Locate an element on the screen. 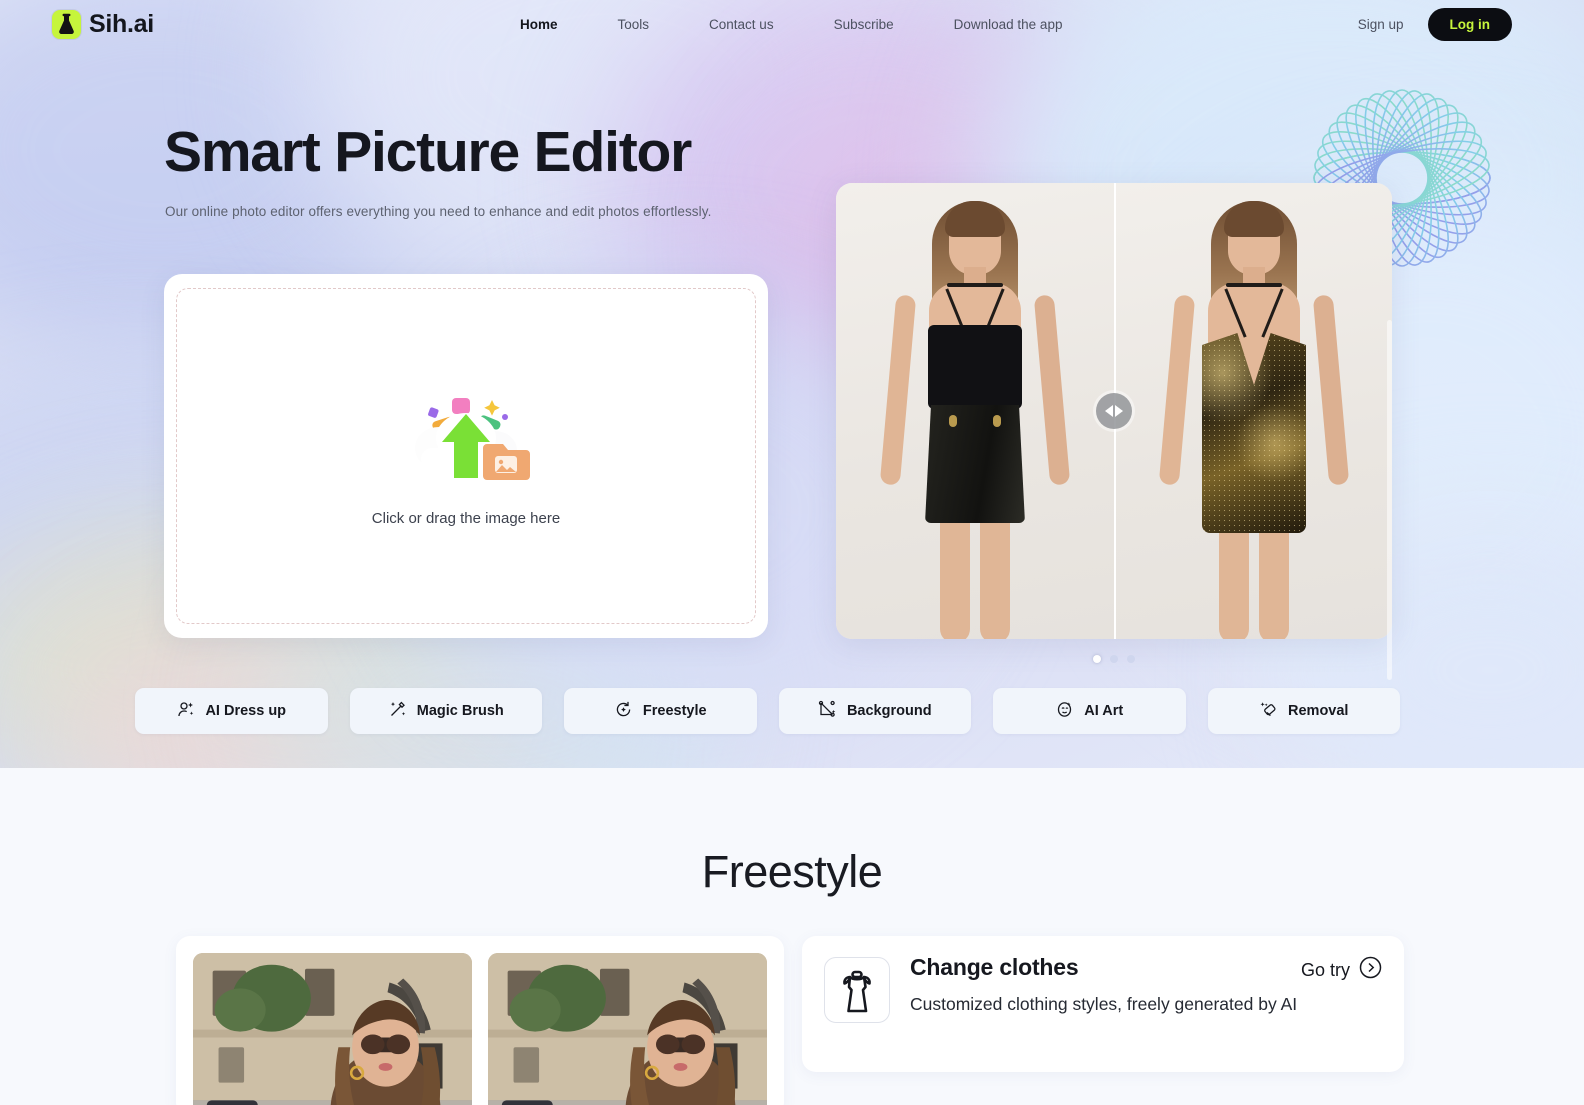  dropzone-hint: Click or drag the image here is located at coordinates (466, 518).